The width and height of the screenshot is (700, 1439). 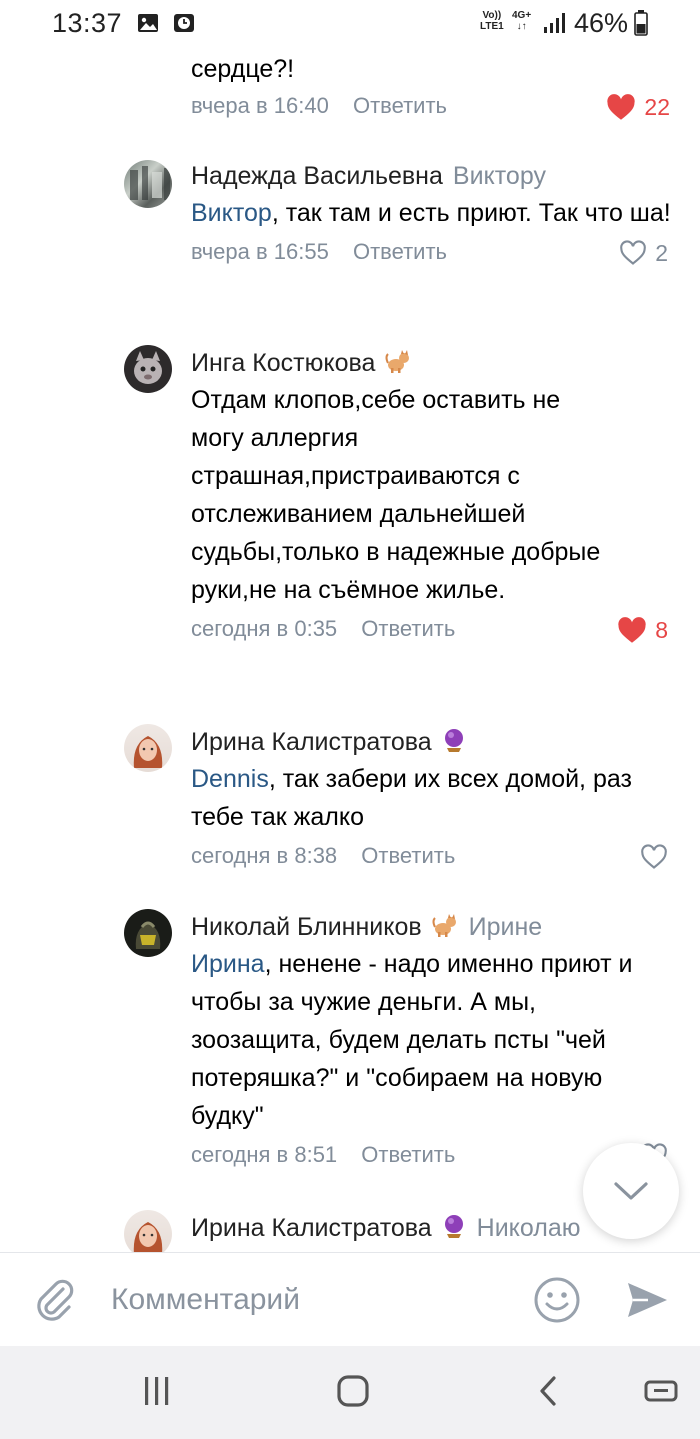 I want to click on back-icon, so click(x=548, y=1391).